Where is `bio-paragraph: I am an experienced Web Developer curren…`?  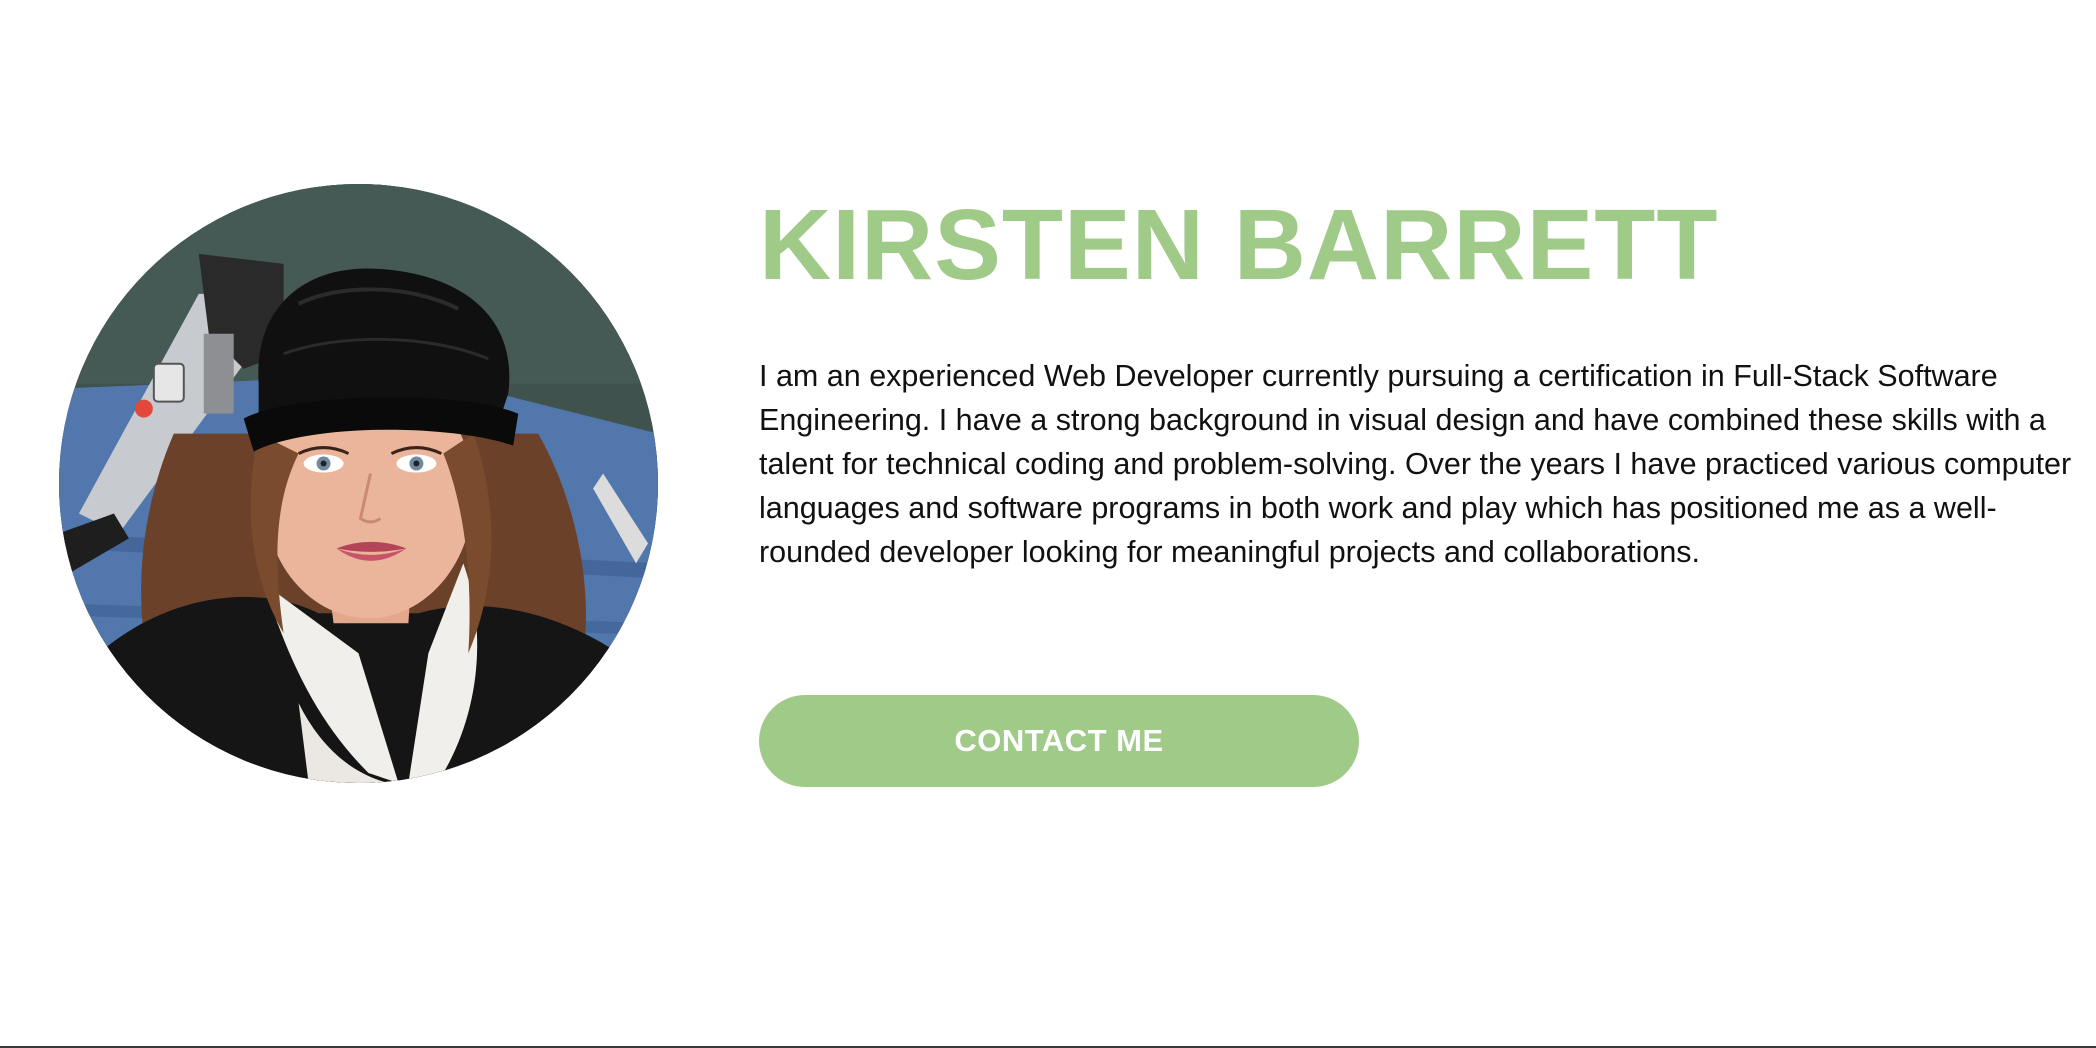
bio-paragraph: I am an experienced Web Developer curren… is located at coordinates (1415, 464).